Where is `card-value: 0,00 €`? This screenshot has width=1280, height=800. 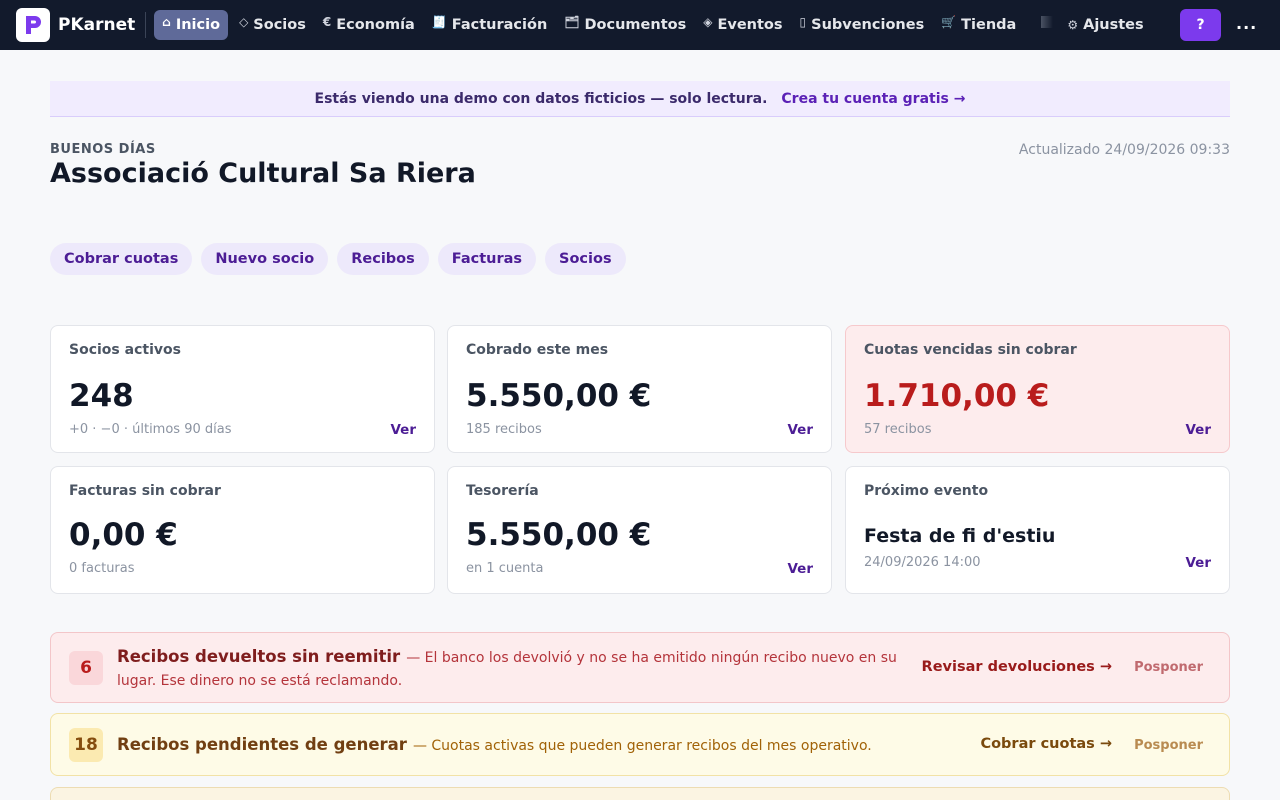
card-value: 0,00 € is located at coordinates (123, 535).